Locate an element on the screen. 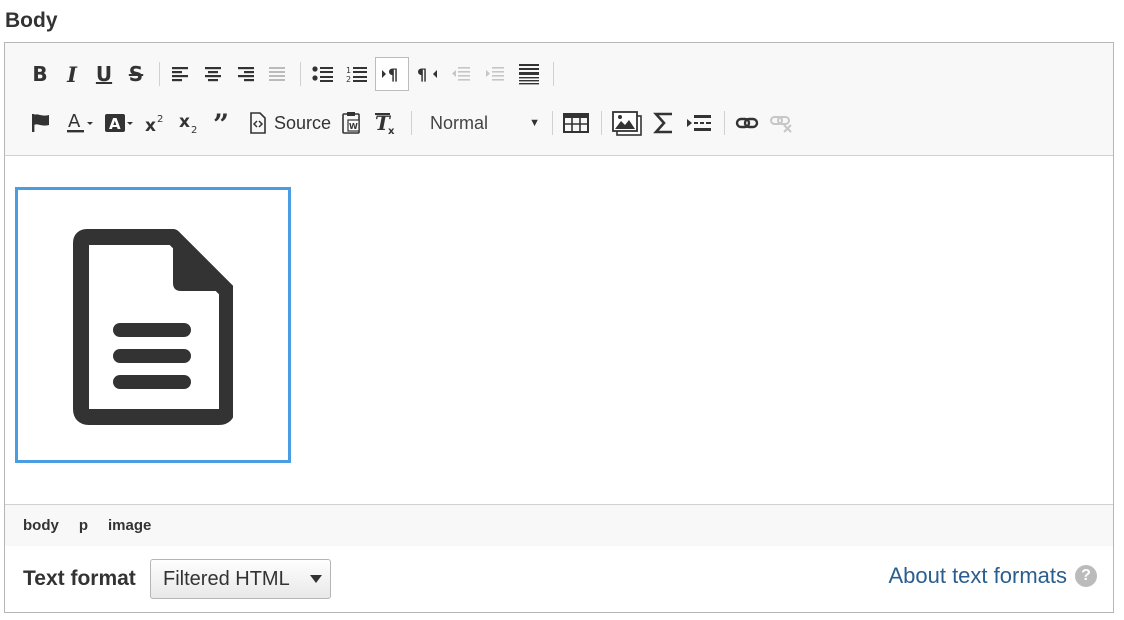  page-break-button is located at coordinates (699, 123).